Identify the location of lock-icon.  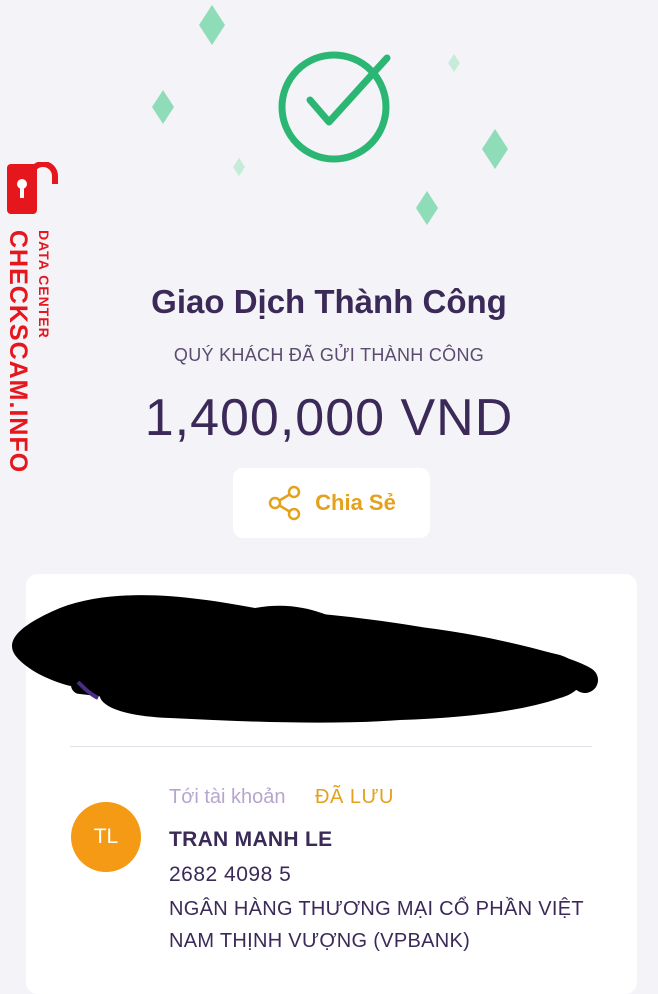
(32, 188).